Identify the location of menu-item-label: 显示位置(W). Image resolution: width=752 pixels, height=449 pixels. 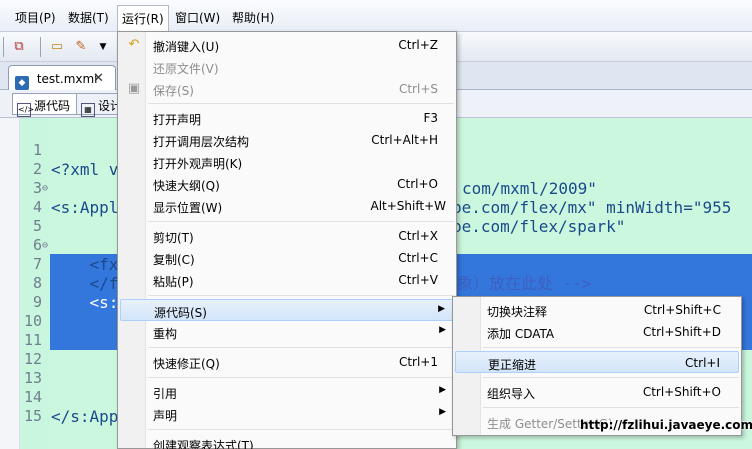
(188, 208).